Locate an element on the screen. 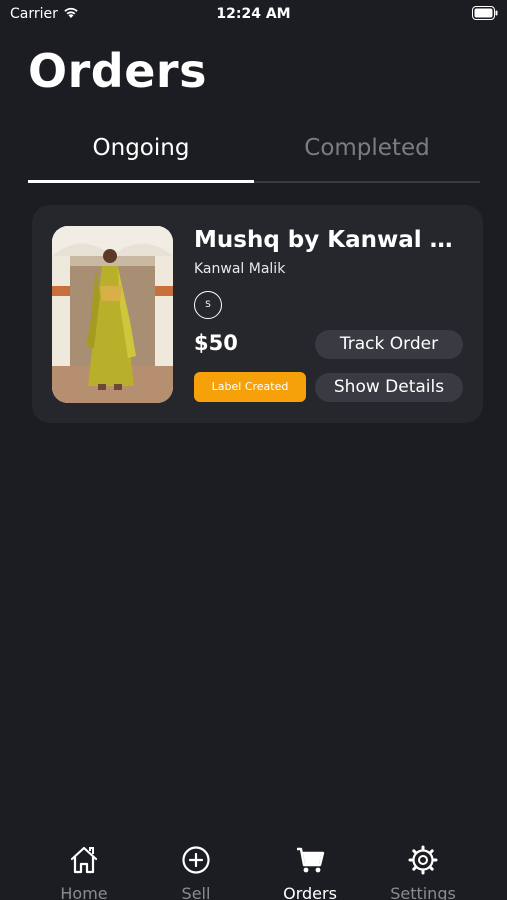  clock: 12:24 AM is located at coordinates (253, 14).